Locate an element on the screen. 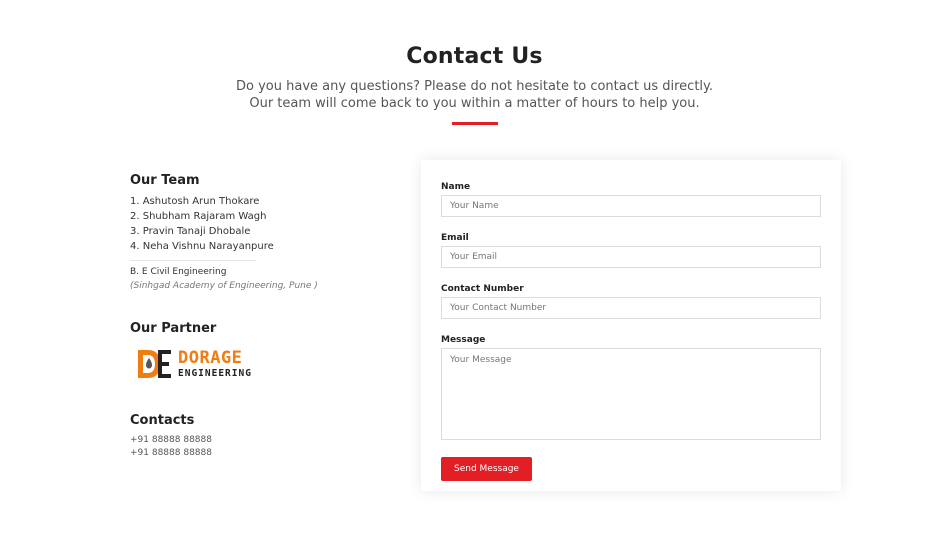  partner-logo-text: DORAGE ENGINEERING is located at coordinates (215, 363).